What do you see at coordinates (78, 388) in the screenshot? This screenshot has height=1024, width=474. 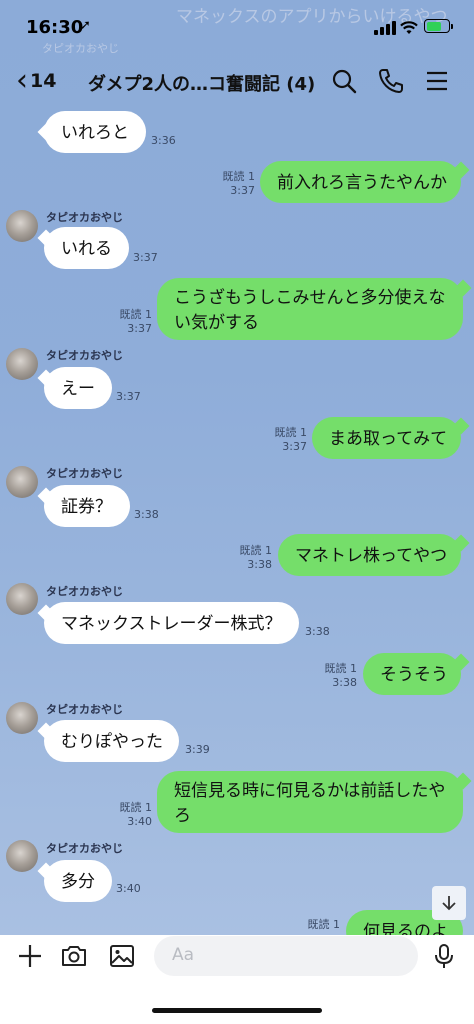 I see `message-bubble-incoming: えー` at bounding box center [78, 388].